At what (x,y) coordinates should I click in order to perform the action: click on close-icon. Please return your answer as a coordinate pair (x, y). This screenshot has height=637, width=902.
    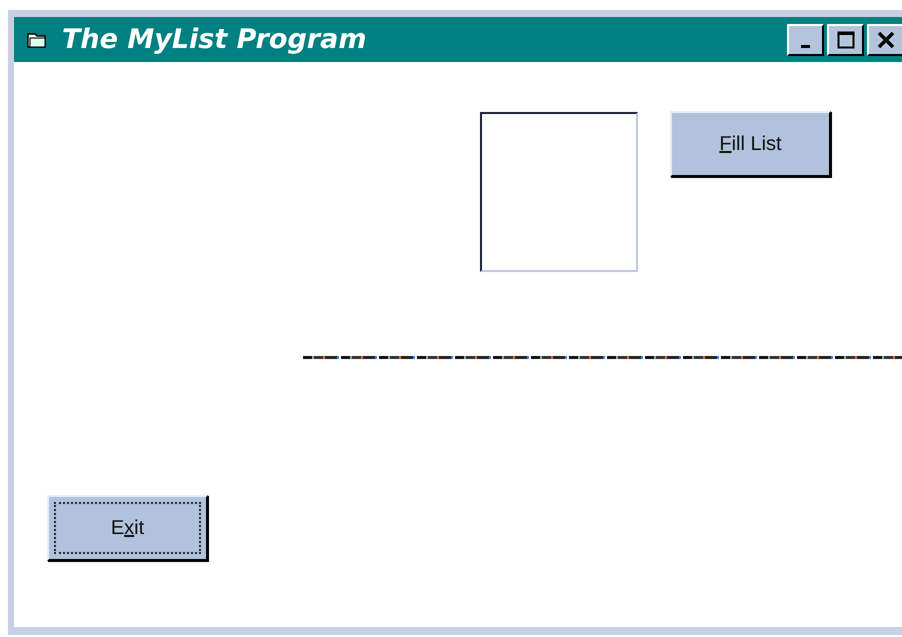
    Looking at the image, I should click on (885, 39).